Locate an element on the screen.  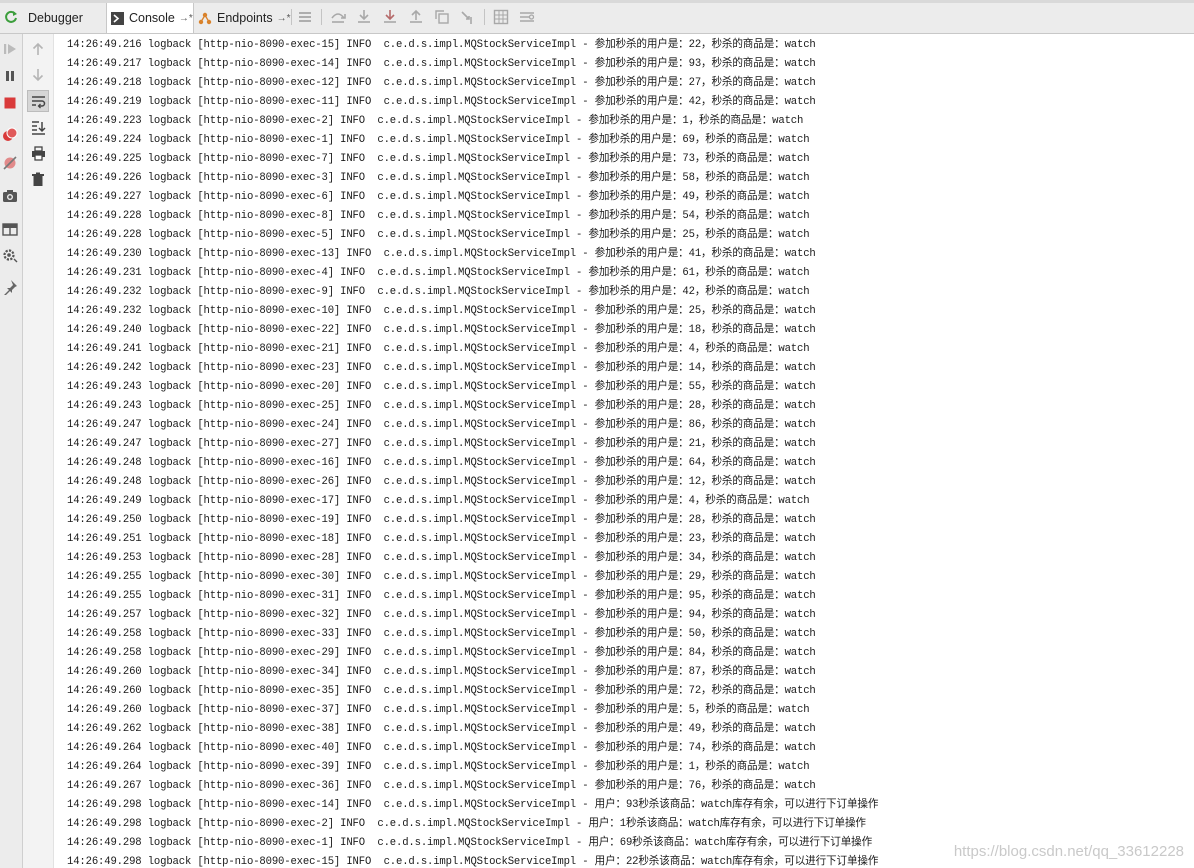
mute-breakpoints-icon is located at coordinates (10, 163).